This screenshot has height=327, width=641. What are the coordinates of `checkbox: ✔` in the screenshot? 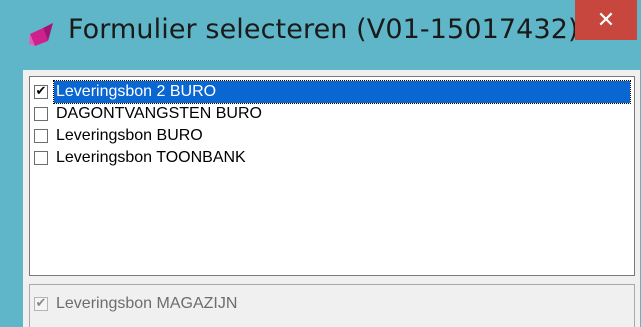 It's located at (41, 92).